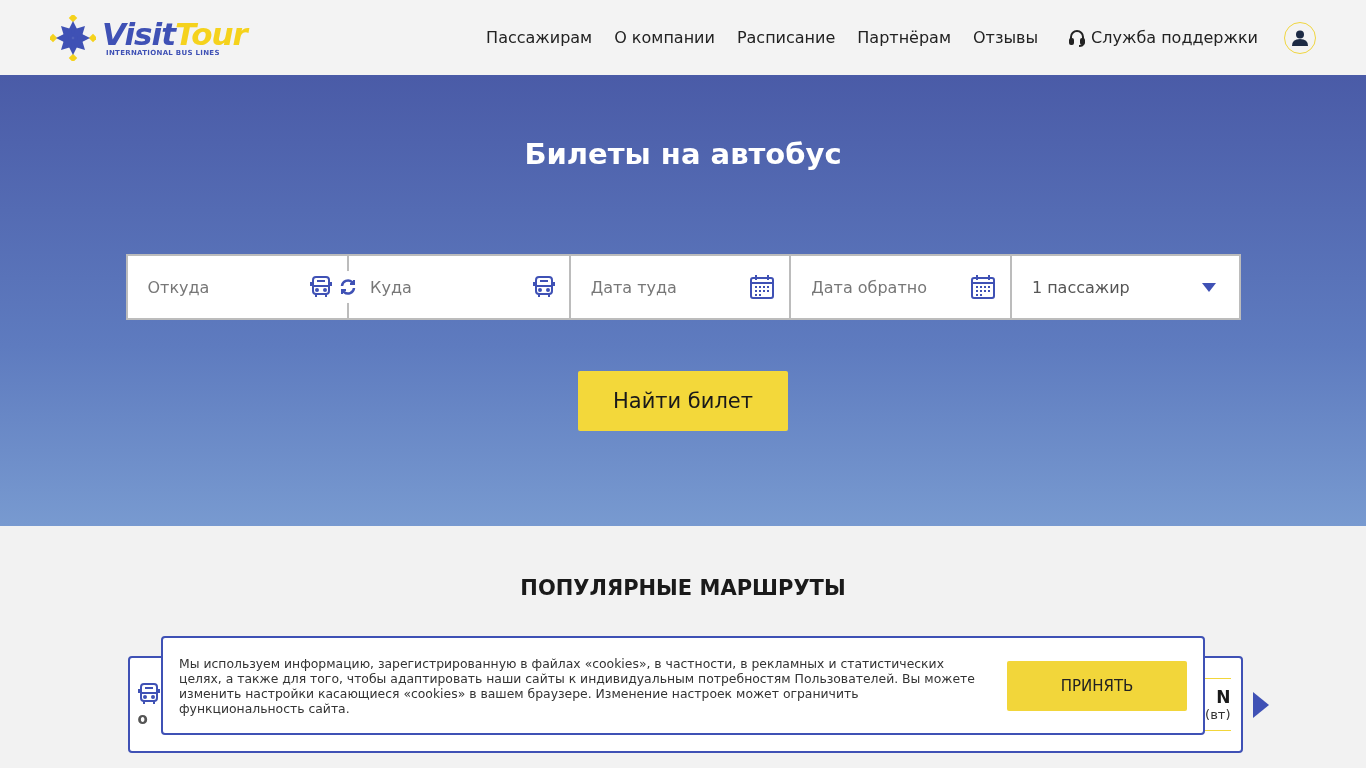 The height and width of the screenshot is (768, 1366). Describe the element at coordinates (1223, 697) in the screenshot. I see `route-title: N` at that location.